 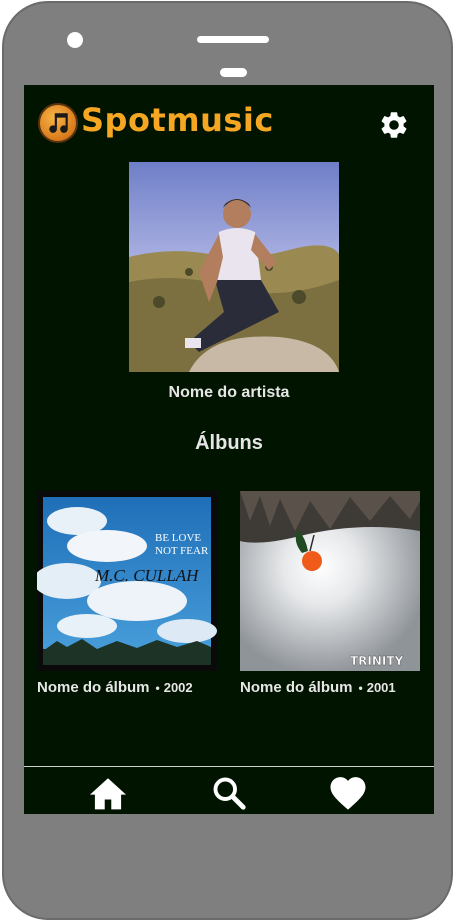 I want to click on music-note-icon, so click(x=58, y=123).